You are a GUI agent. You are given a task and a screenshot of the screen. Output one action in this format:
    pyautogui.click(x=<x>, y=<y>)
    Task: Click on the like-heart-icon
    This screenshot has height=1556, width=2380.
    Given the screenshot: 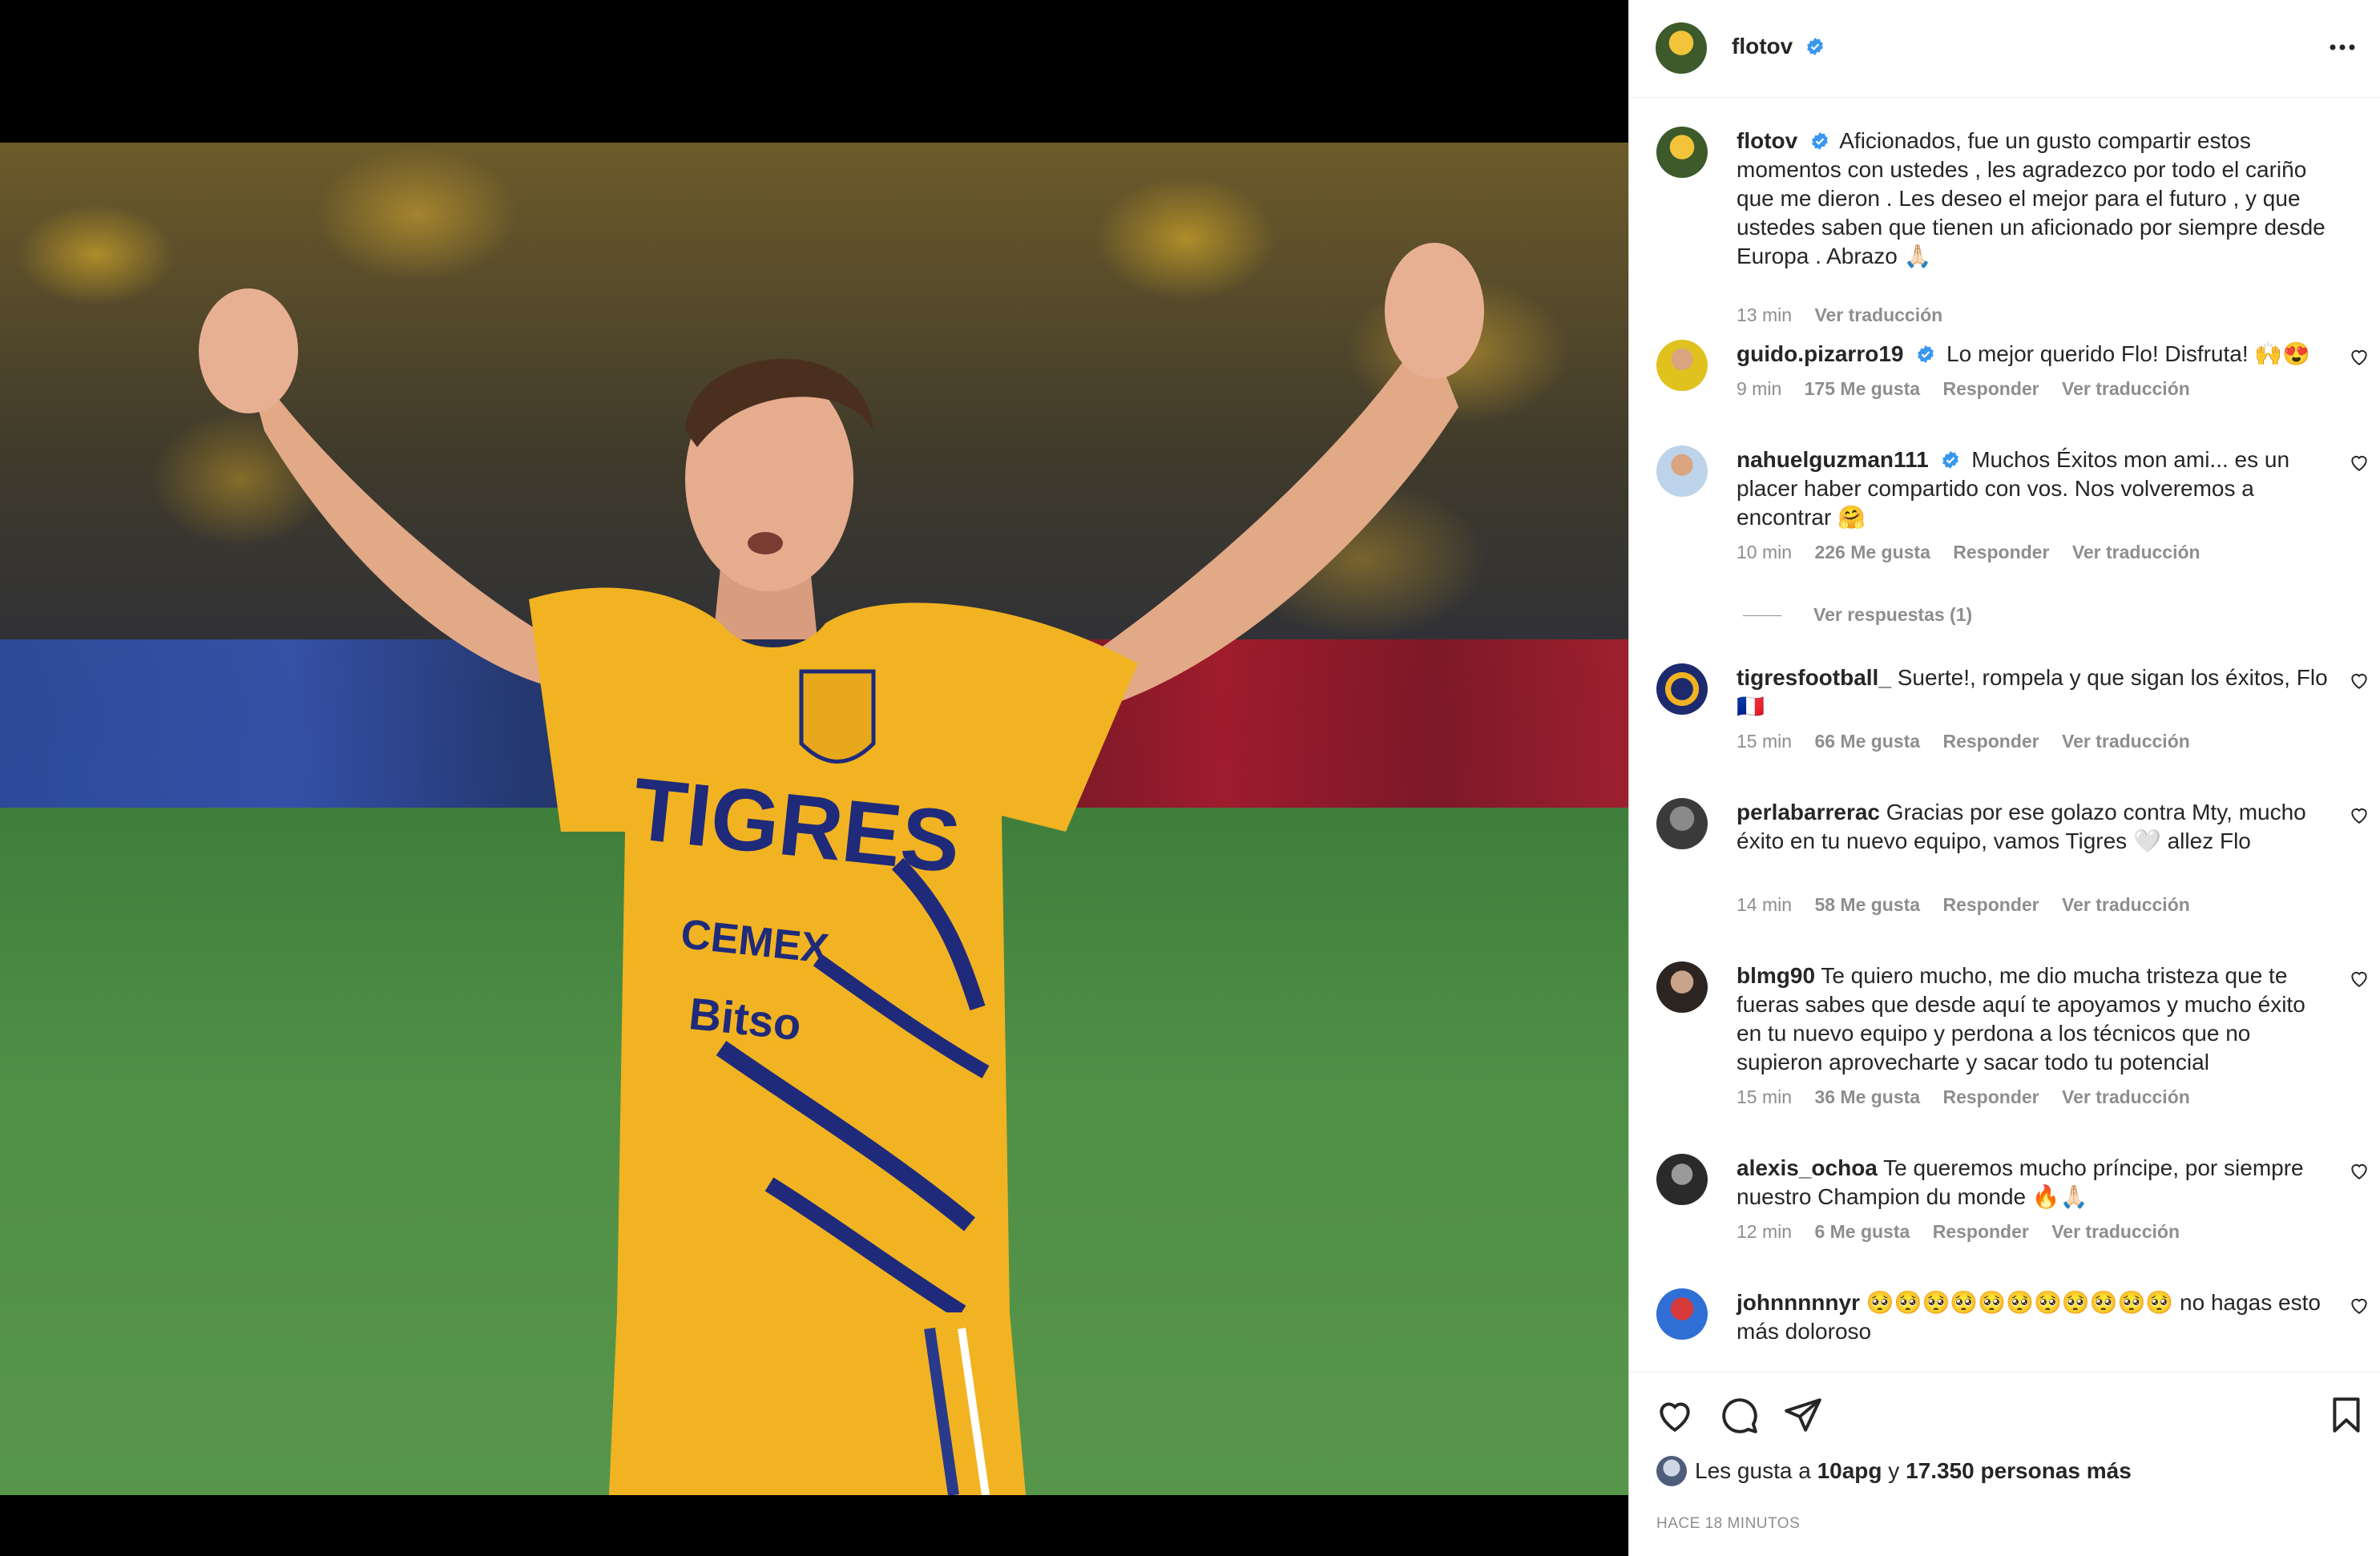 What is the action you would take?
    pyautogui.click(x=1675, y=1415)
    